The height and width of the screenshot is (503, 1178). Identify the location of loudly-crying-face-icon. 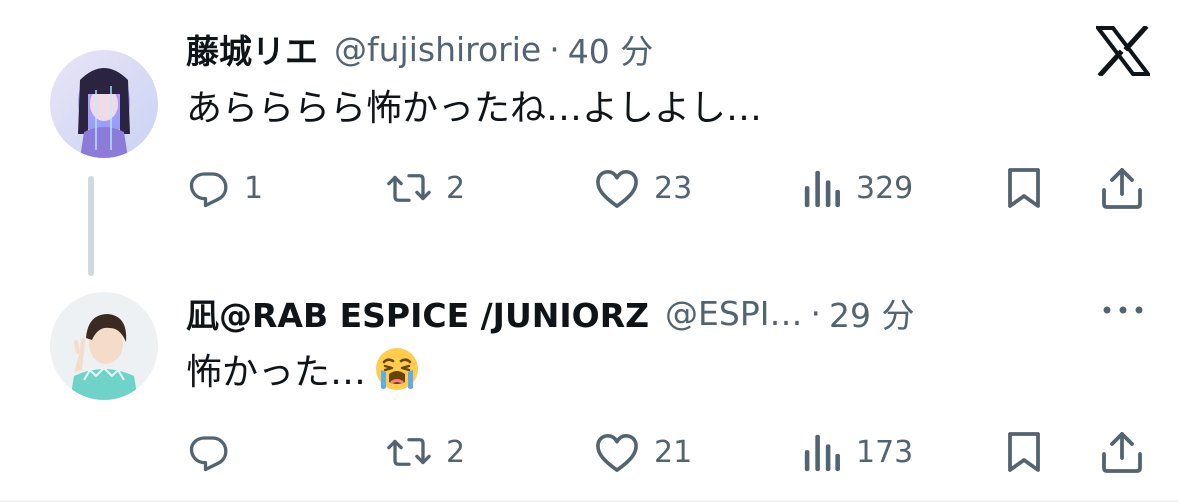
(397, 377).